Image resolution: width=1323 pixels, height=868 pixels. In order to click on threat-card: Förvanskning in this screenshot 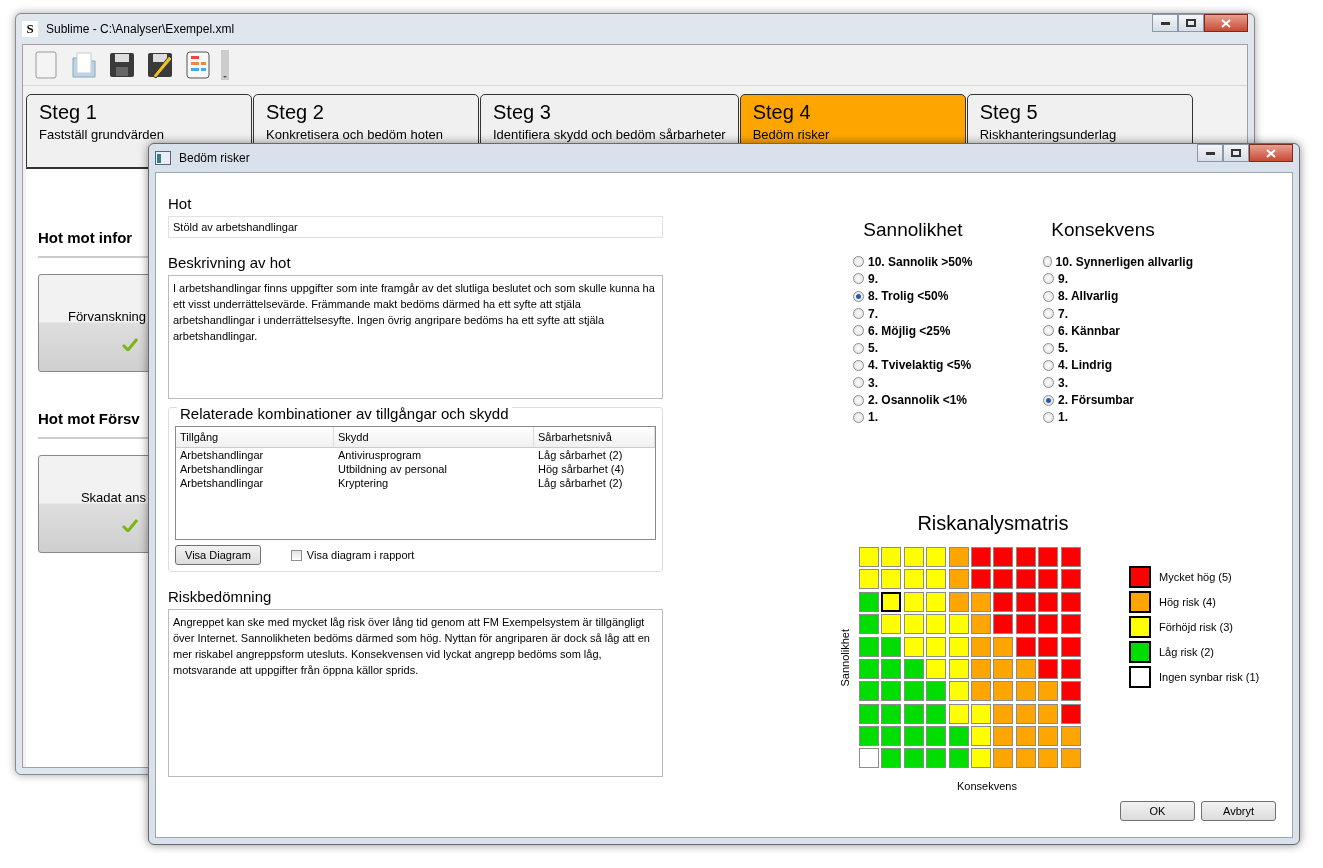, I will do `click(94, 323)`.